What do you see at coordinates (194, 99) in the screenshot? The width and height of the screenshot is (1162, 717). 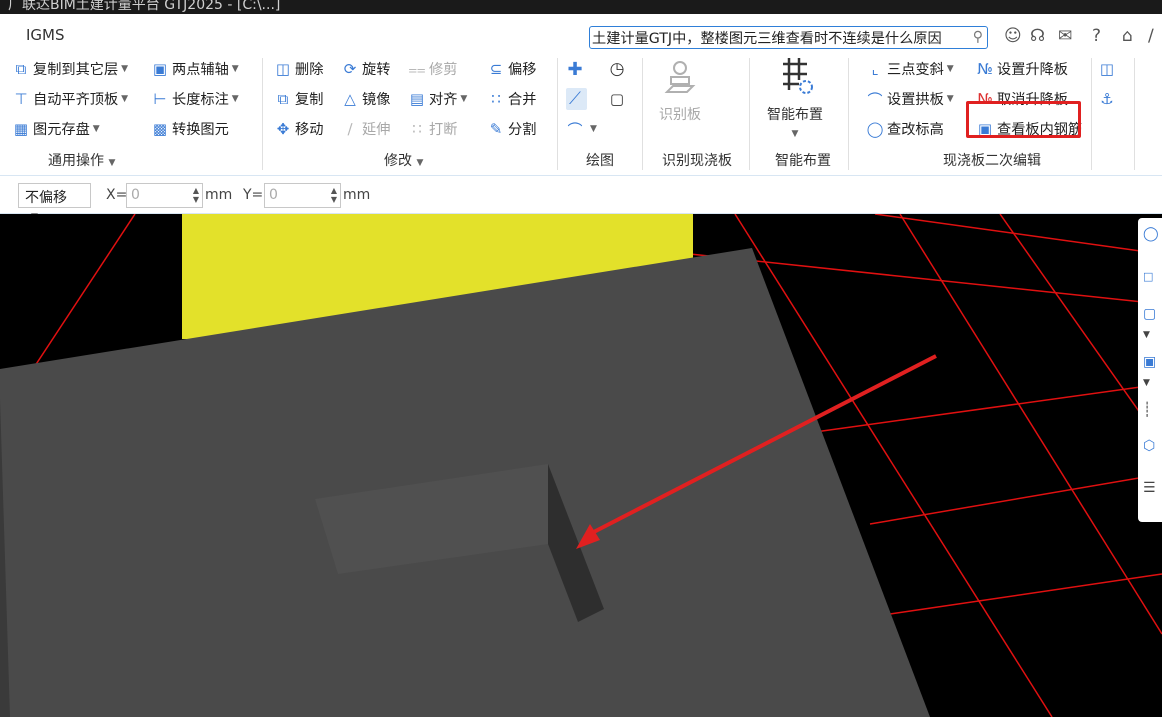 I see `length-dimension-button: ⊢ 长度标注 ▼` at bounding box center [194, 99].